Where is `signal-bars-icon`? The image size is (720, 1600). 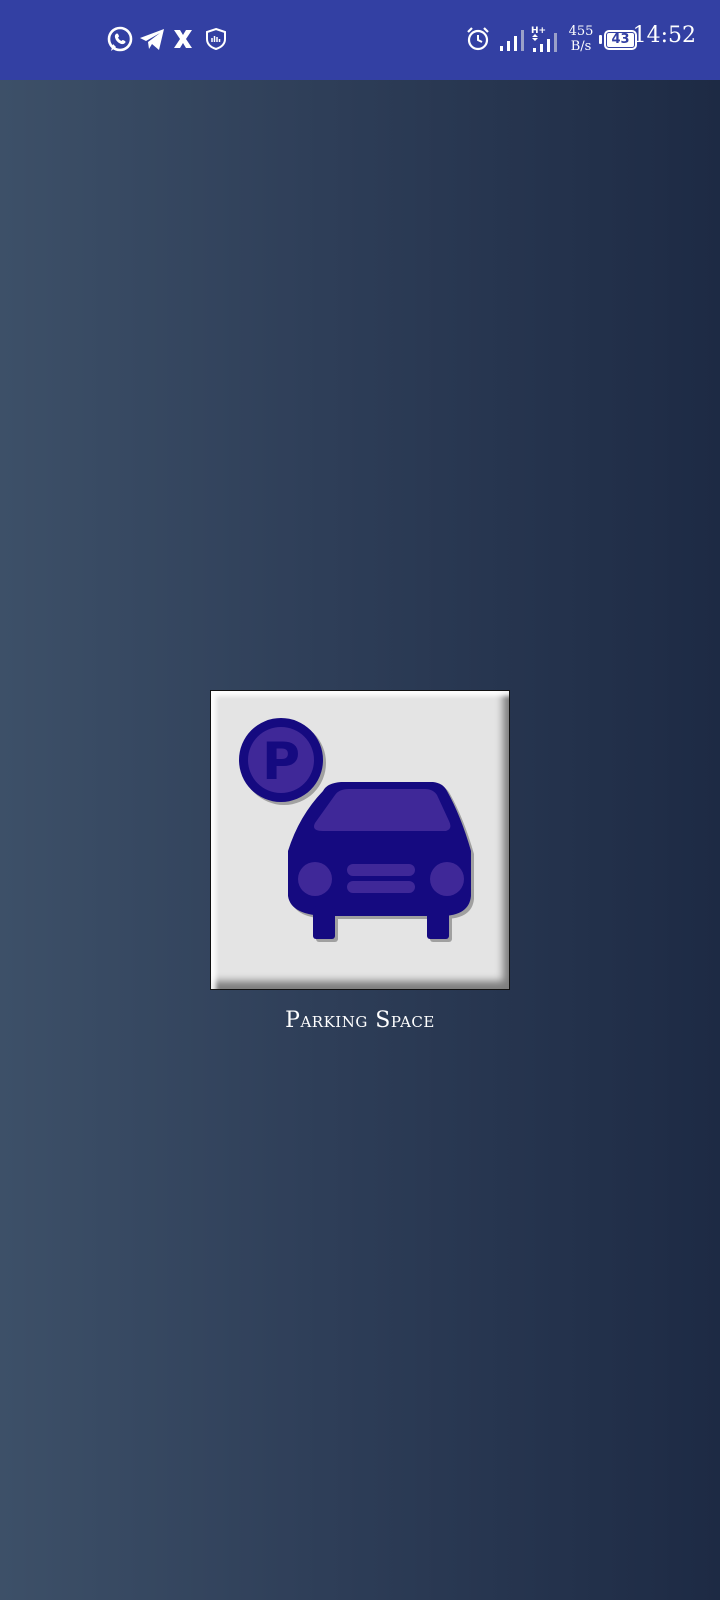
signal-bars-icon is located at coordinates (512, 39).